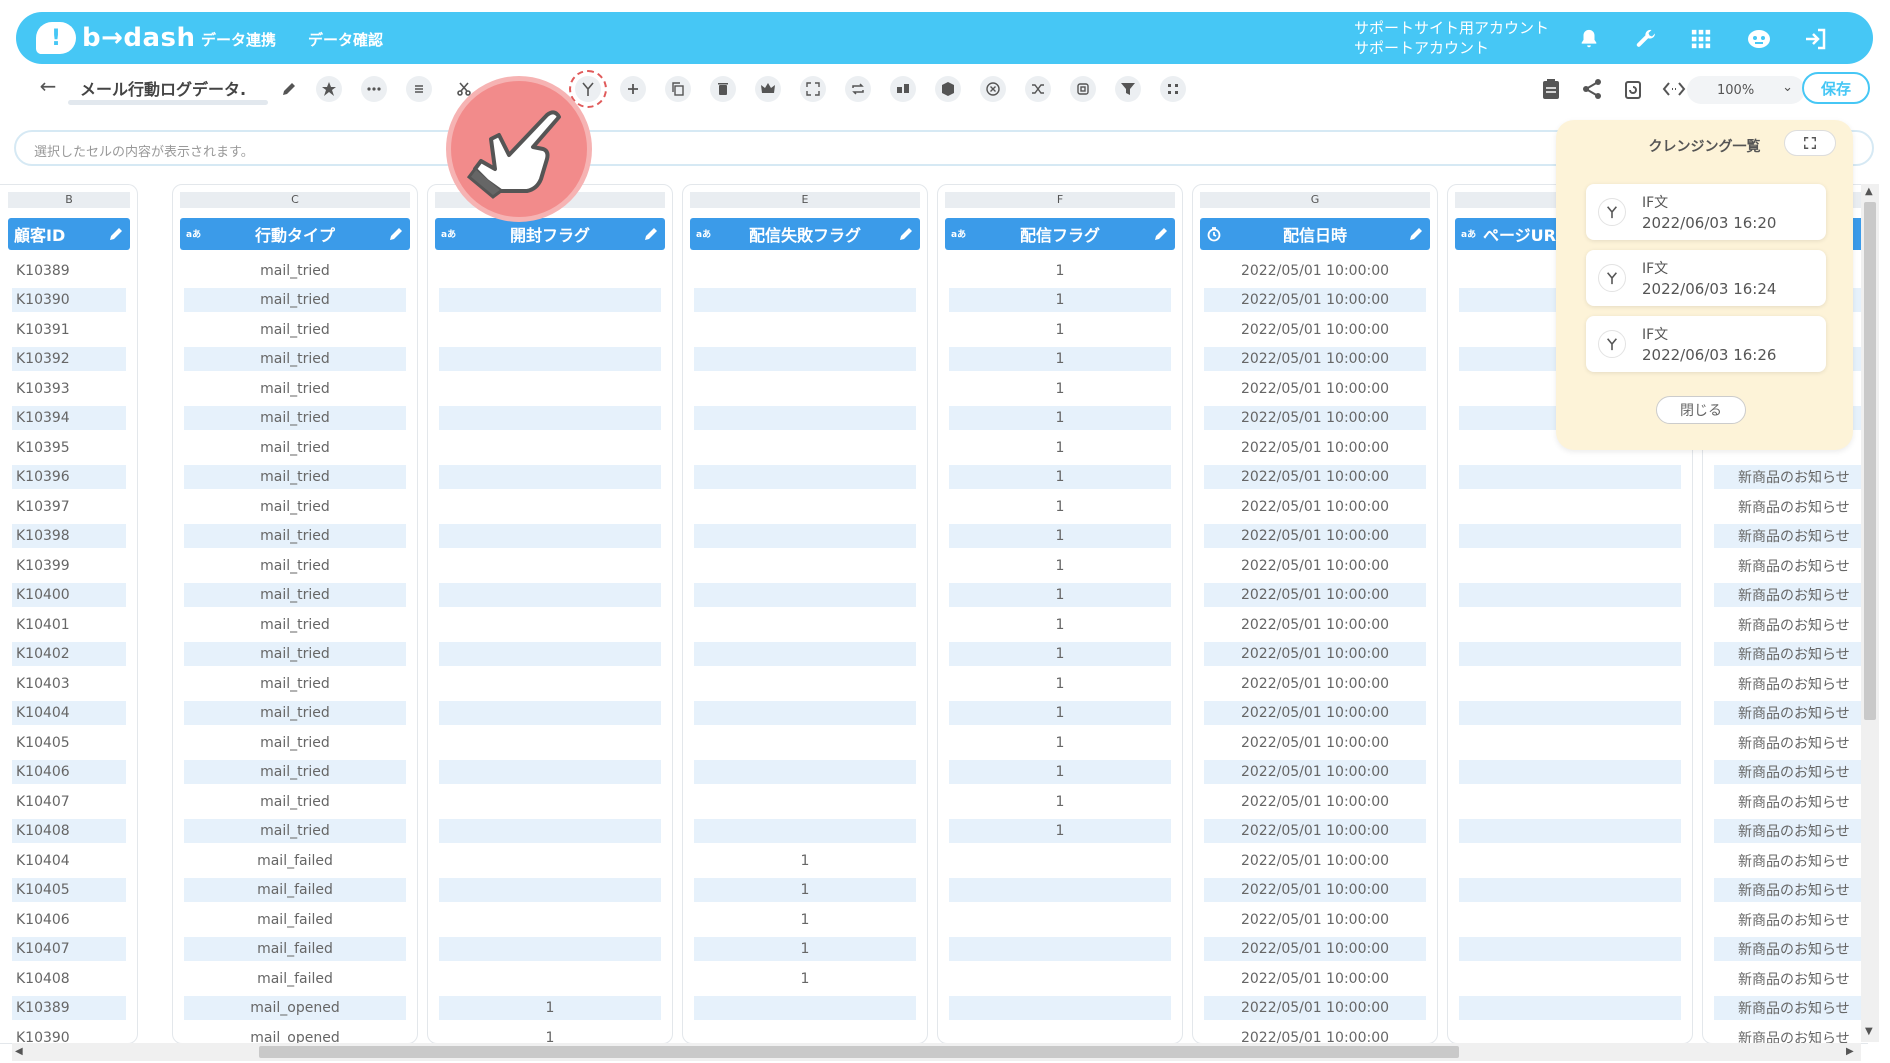 Image resolution: width=1890 pixels, height=1063 pixels. I want to click on table-cell: K10396, so click(69, 478).